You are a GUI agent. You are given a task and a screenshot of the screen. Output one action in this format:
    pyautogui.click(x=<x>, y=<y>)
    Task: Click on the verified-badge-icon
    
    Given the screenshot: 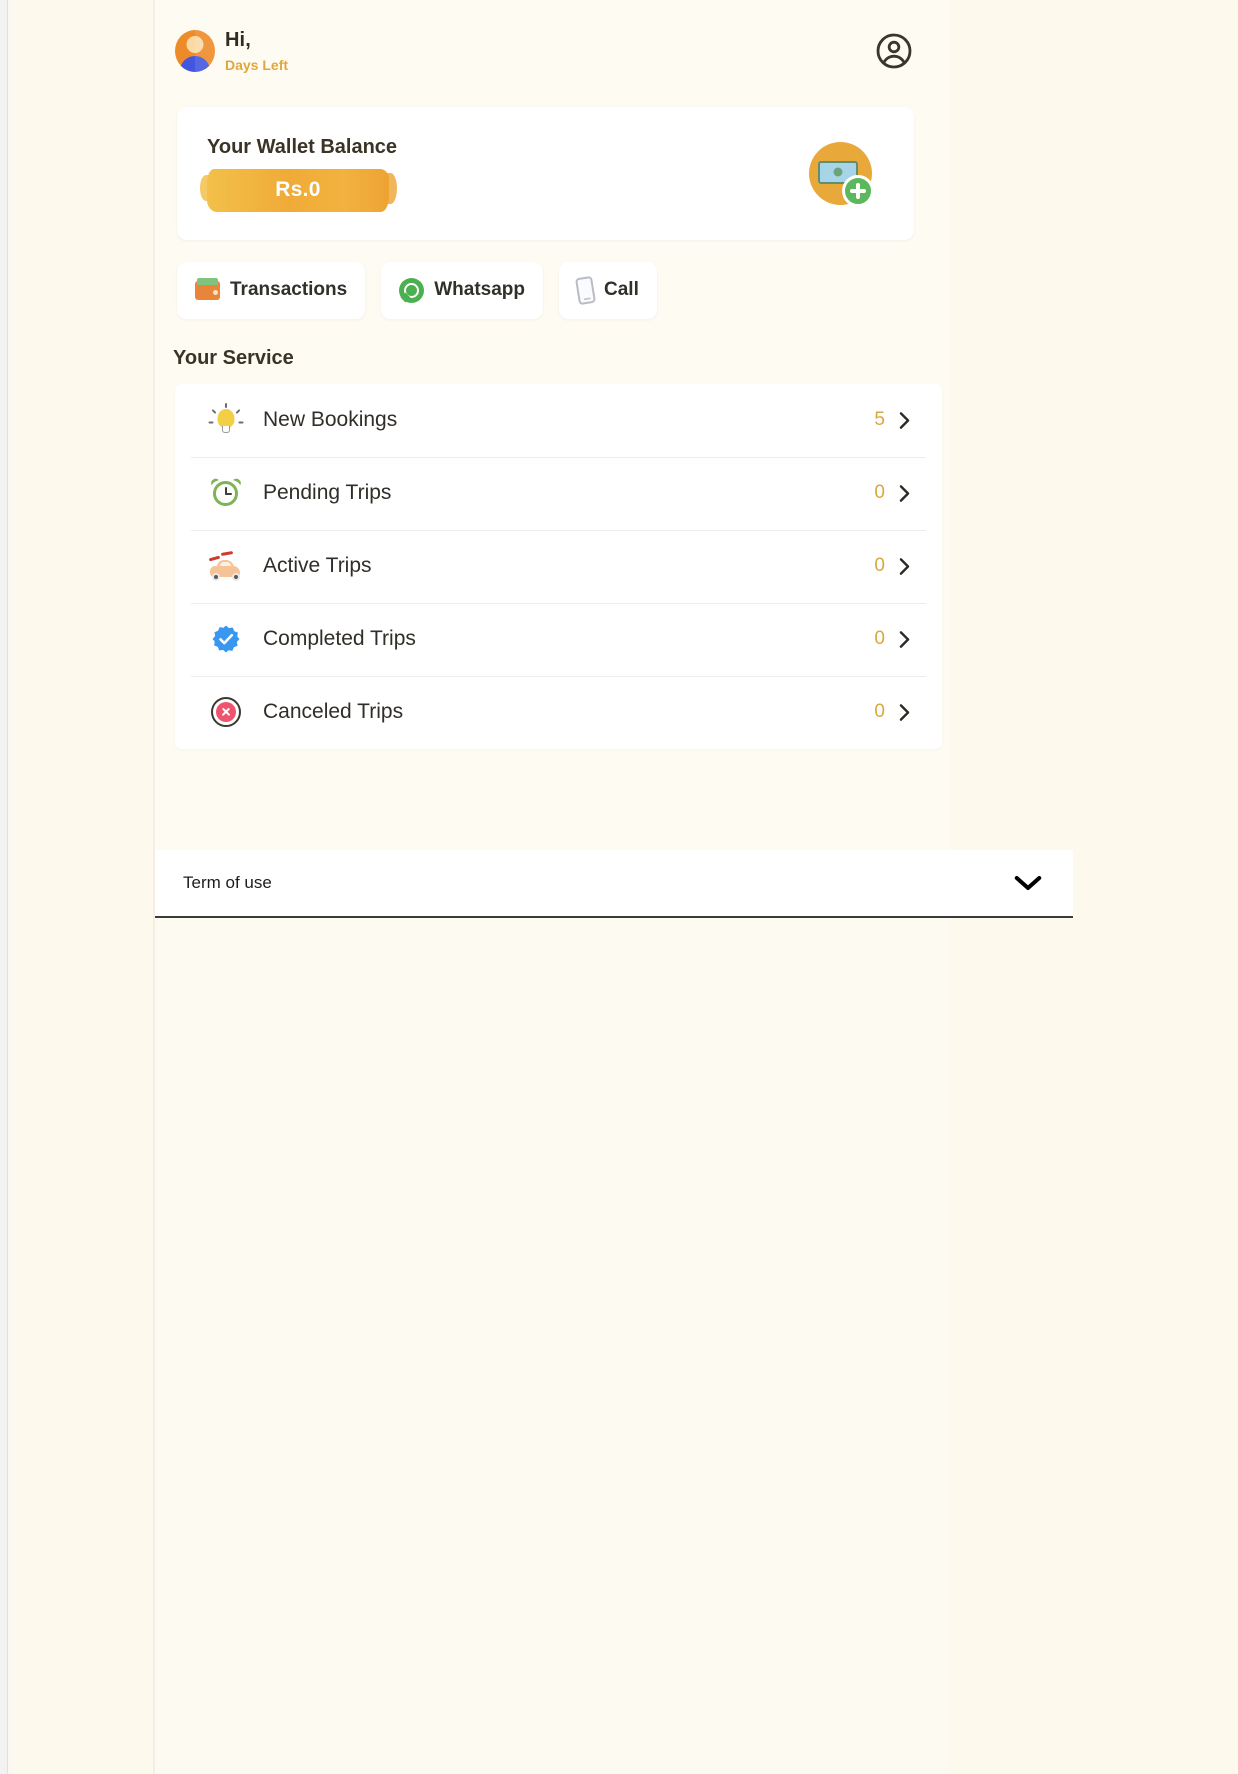 What is the action you would take?
    pyautogui.click(x=226, y=639)
    